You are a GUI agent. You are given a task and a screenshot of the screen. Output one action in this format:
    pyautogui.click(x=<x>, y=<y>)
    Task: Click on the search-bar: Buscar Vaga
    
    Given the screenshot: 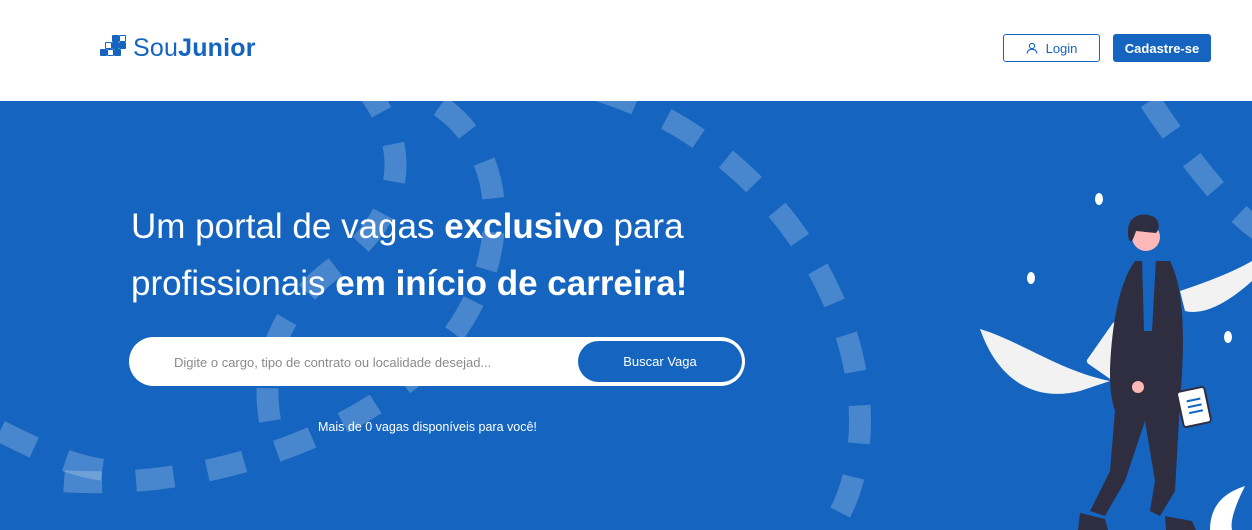 What is the action you would take?
    pyautogui.click(x=437, y=361)
    